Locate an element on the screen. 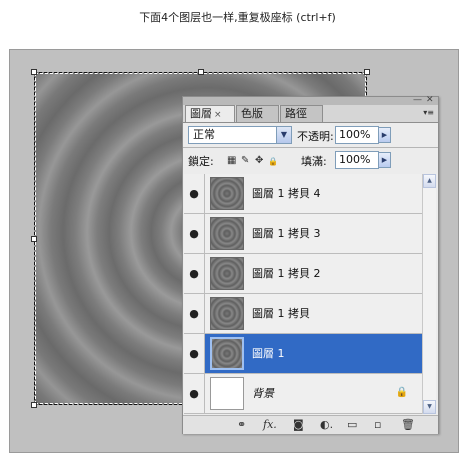  blend-mode-value: 正常 is located at coordinates (204, 134).